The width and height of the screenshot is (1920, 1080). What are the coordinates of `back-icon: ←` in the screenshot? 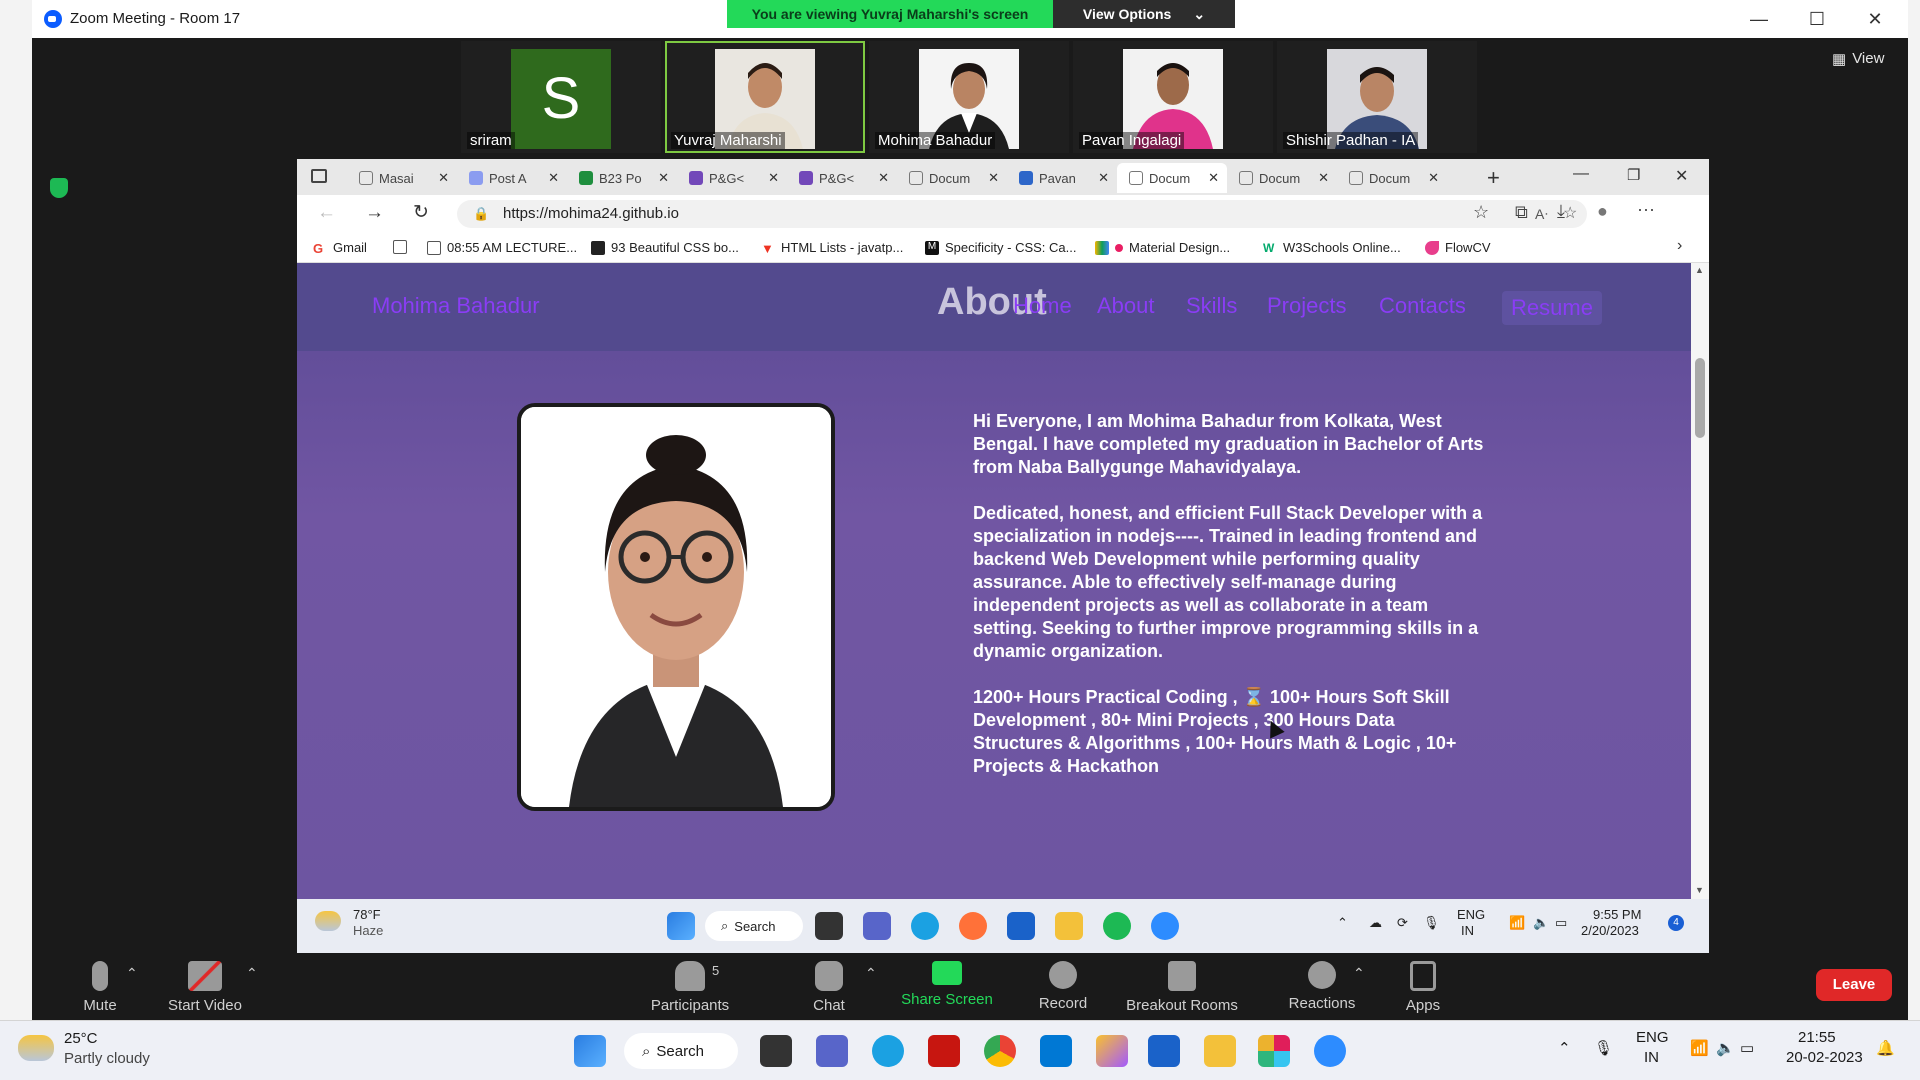 It's located at (326, 213).